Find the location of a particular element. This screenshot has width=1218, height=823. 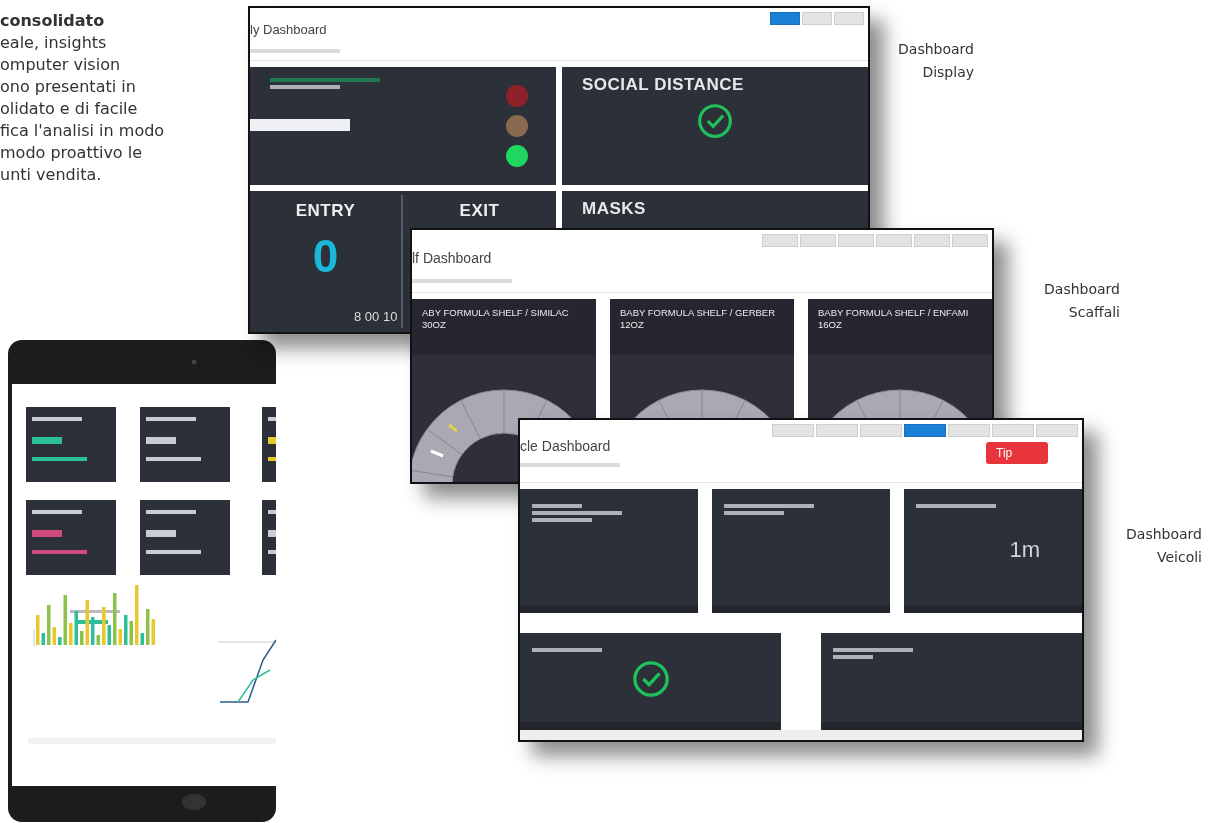

exit-label: EXIT is located at coordinates (479, 211).